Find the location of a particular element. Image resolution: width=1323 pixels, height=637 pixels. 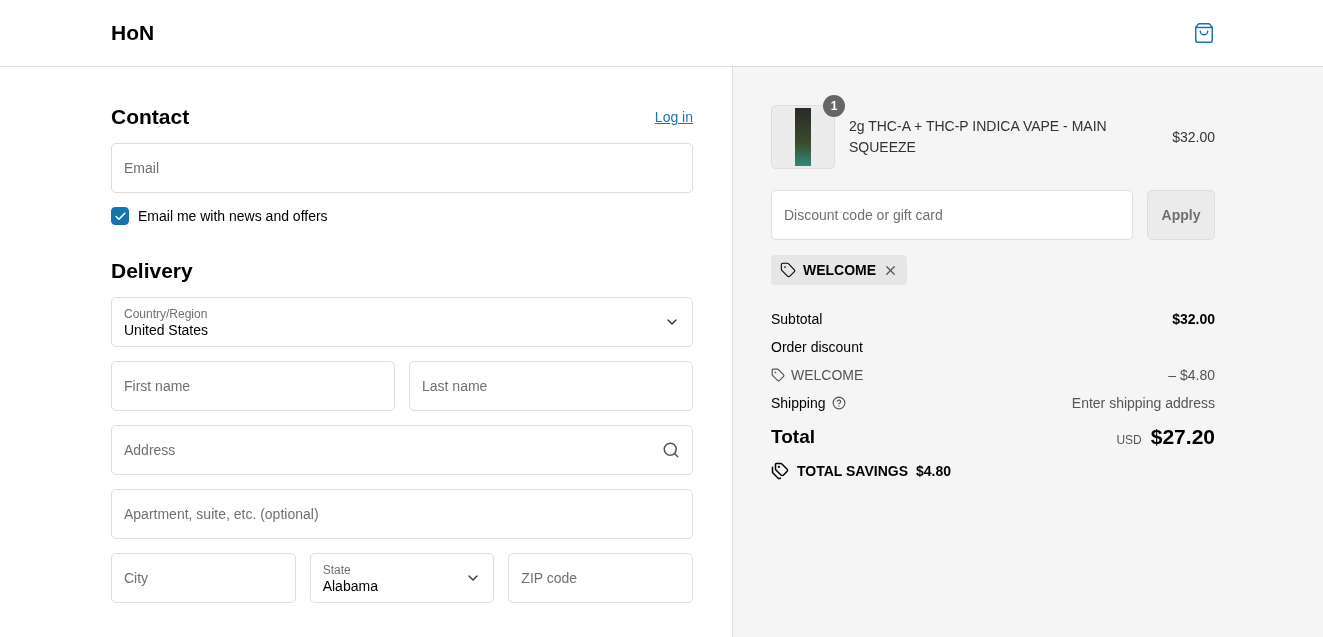

discount-code: WELCOME is located at coordinates (840, 270).